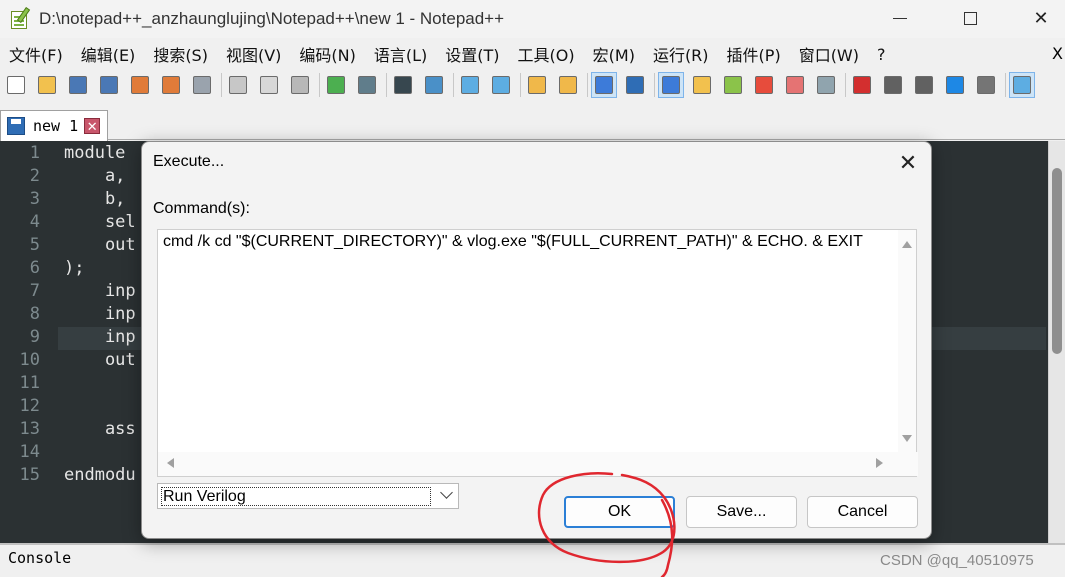 This screenshot has width=1065, height=577. What do you see at coordinates (1041, 18) in the screenshot?
I see `close-window-button: ✕` at bounding box center [1041, 18].